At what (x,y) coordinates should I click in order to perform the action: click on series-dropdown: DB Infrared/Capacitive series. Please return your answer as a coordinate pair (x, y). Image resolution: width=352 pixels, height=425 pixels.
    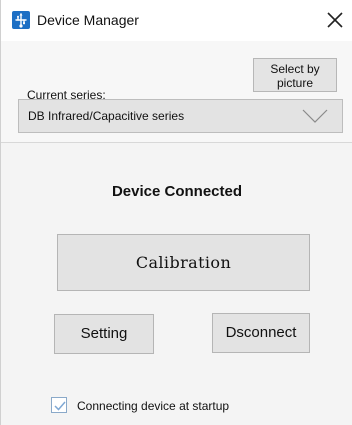
    Looking at the image, I should click on (180, 116).